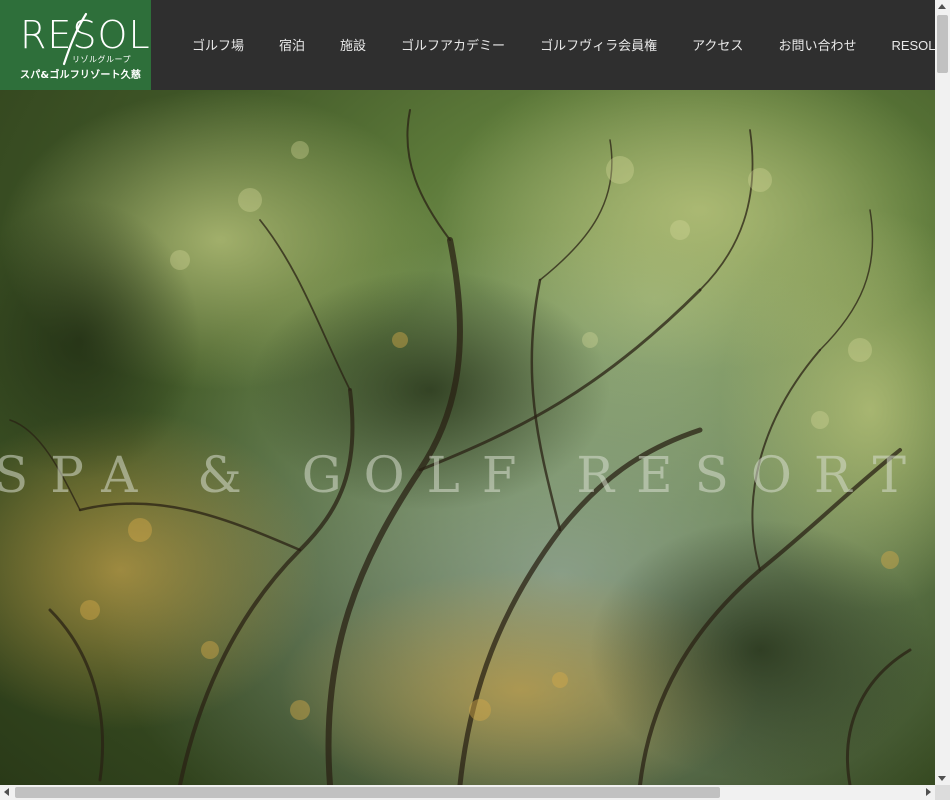 The width and height of the screenshot is (950, 800). I want to click on horizontal-scrollbar, so click(467, 792).